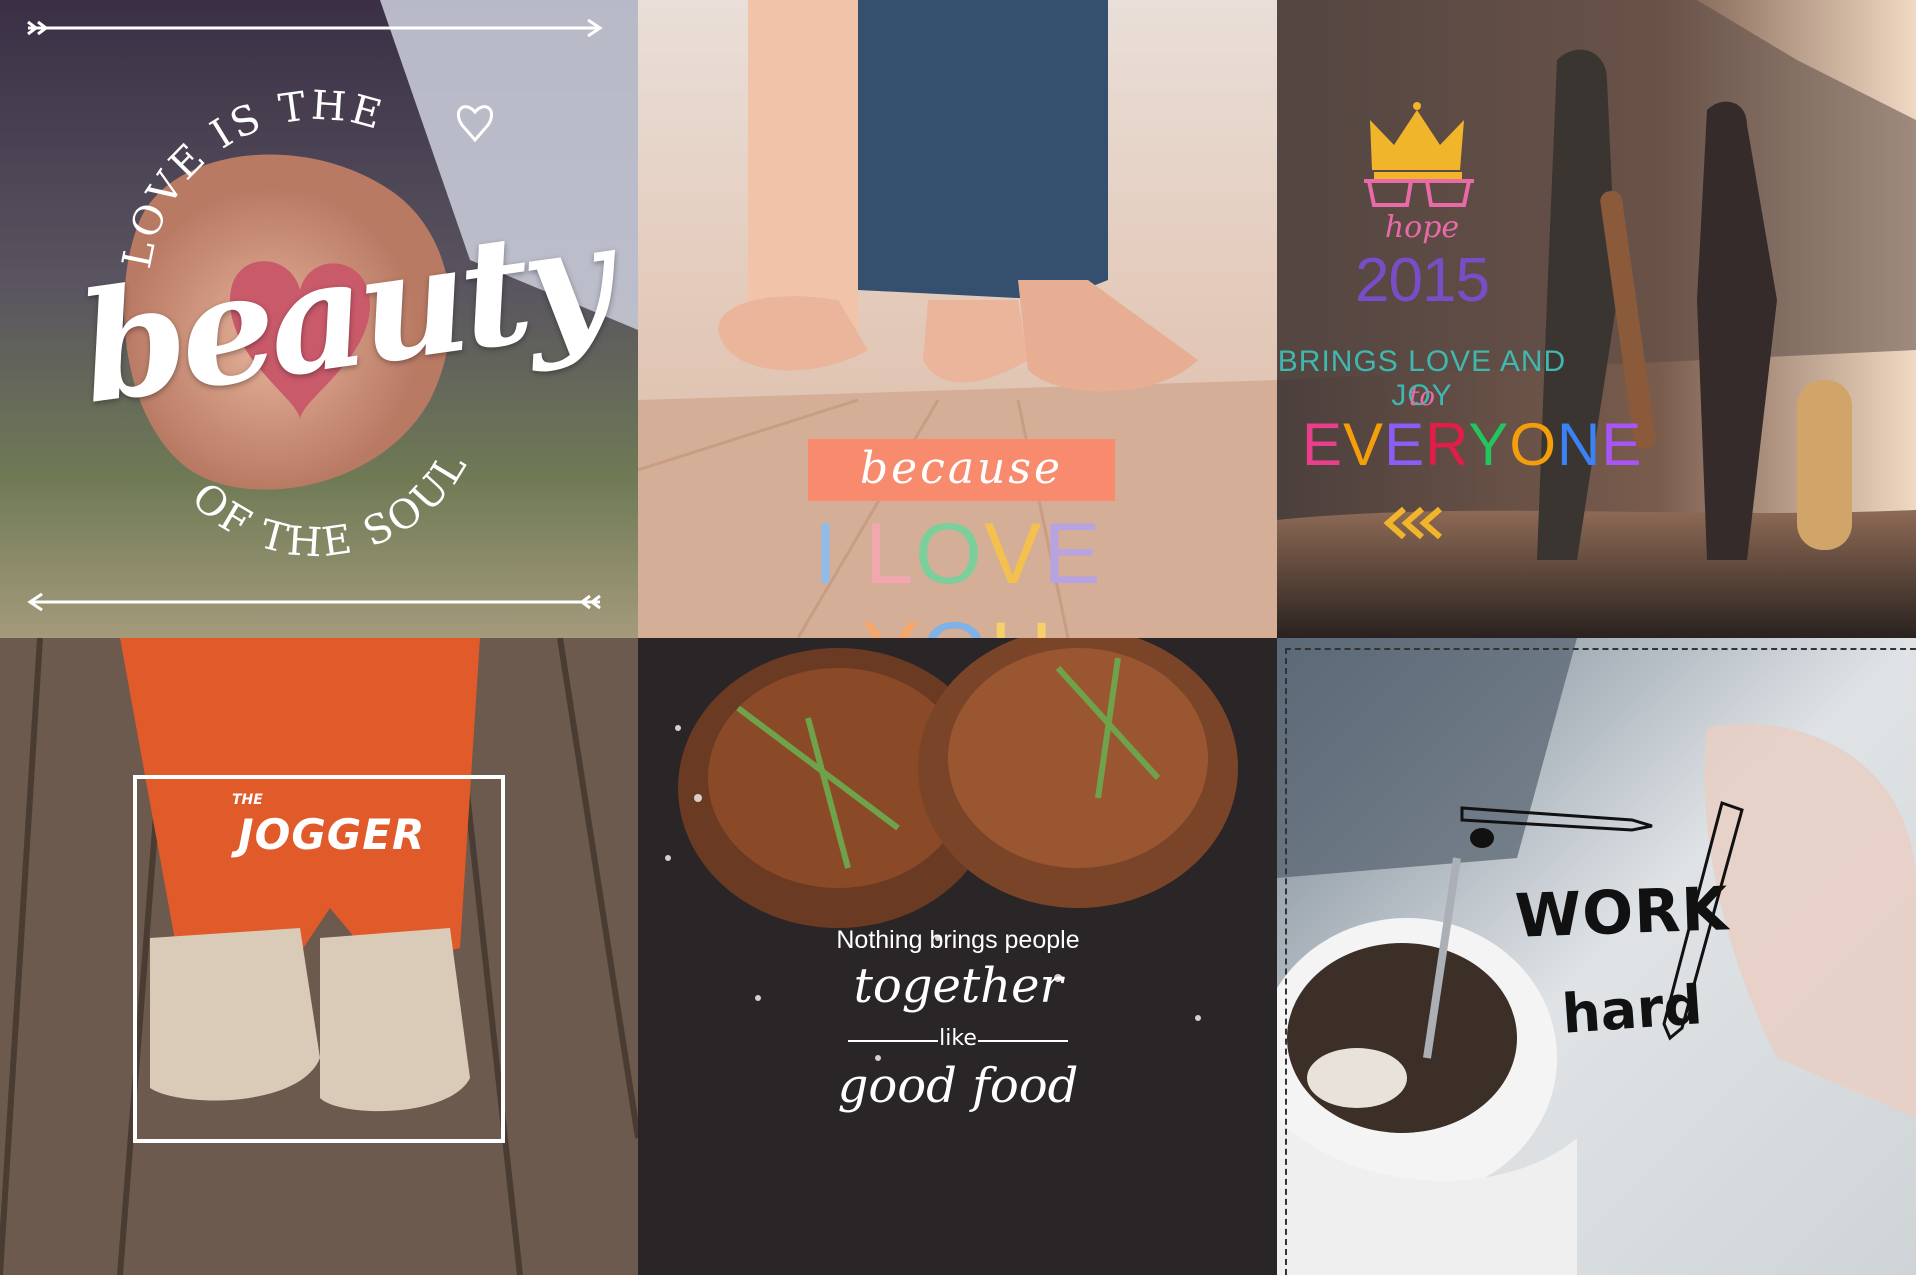 The image size is (1916, 1275). What do you see at coordinates (1422, 227) in the screenshot?
I see `script-text-hope: hope` at bounding box center [1422, 227].